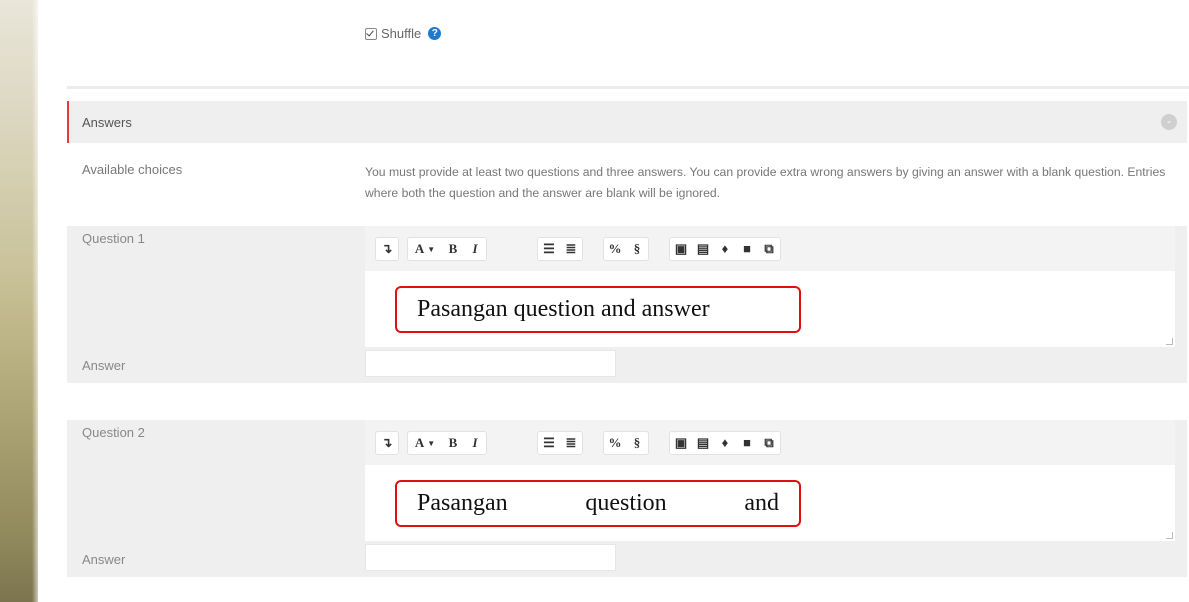  I want to click on answers-section-title: Answers, so click(107, 122).